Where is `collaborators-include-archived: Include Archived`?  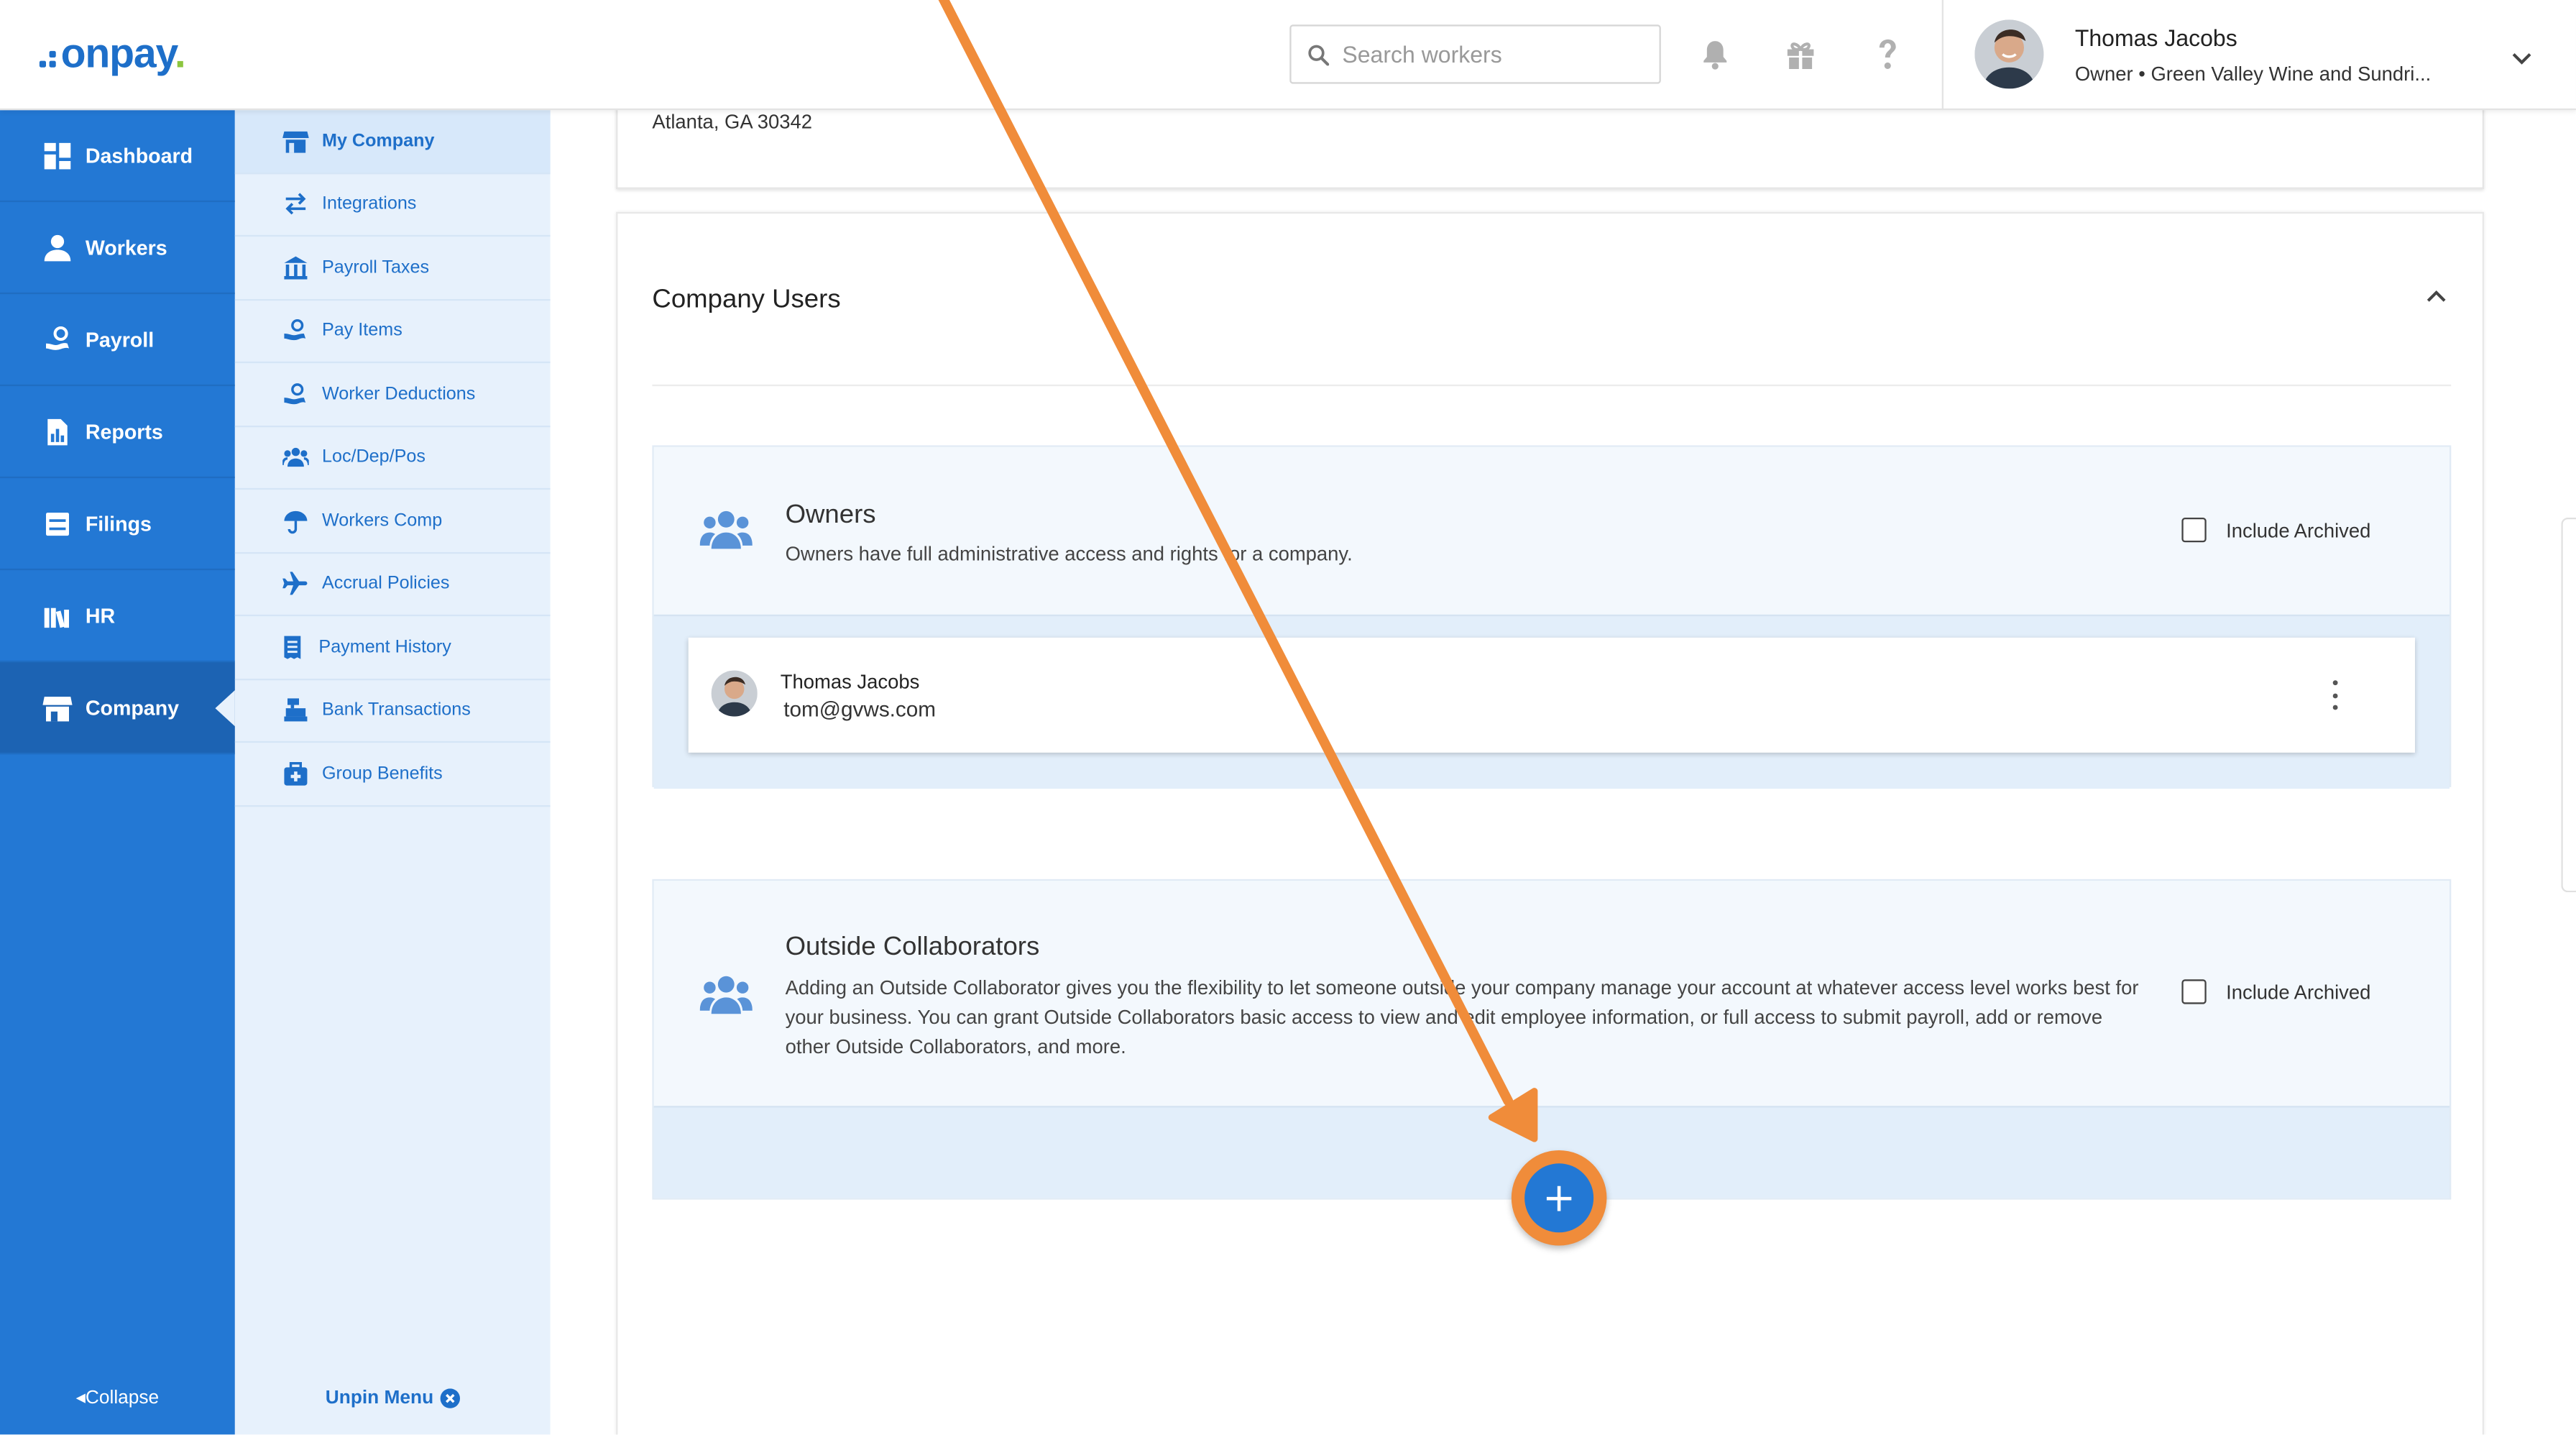 collaborators-include-archived: Include Archived is located at coordinates (2275, 992).